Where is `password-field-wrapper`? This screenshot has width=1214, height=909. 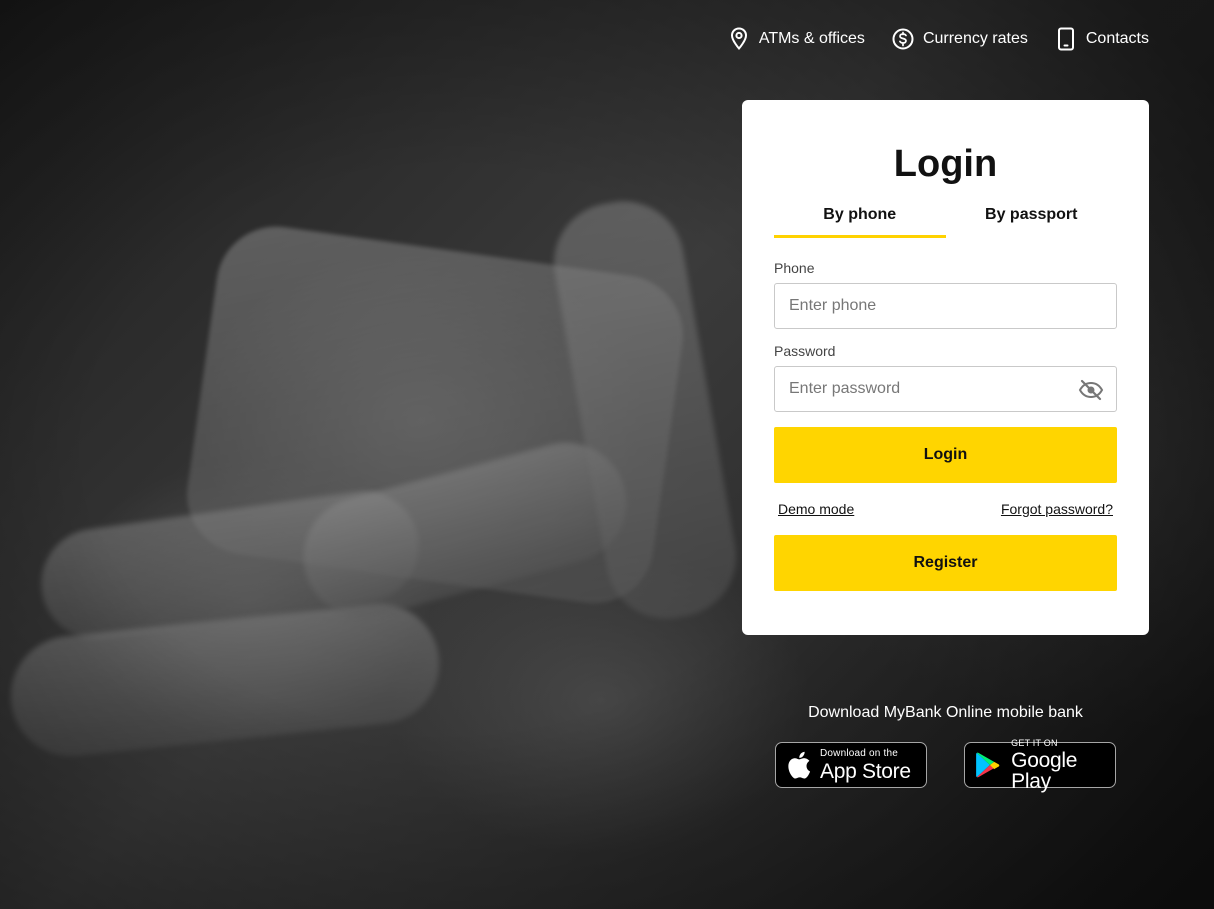
password-field-wrapper is located at coordinates (945, 389).